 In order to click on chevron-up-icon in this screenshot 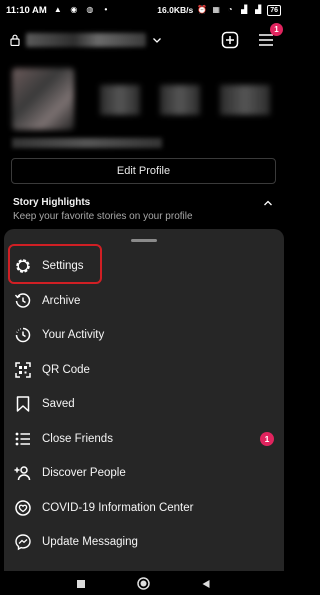, I will do `click(268, 203)`.